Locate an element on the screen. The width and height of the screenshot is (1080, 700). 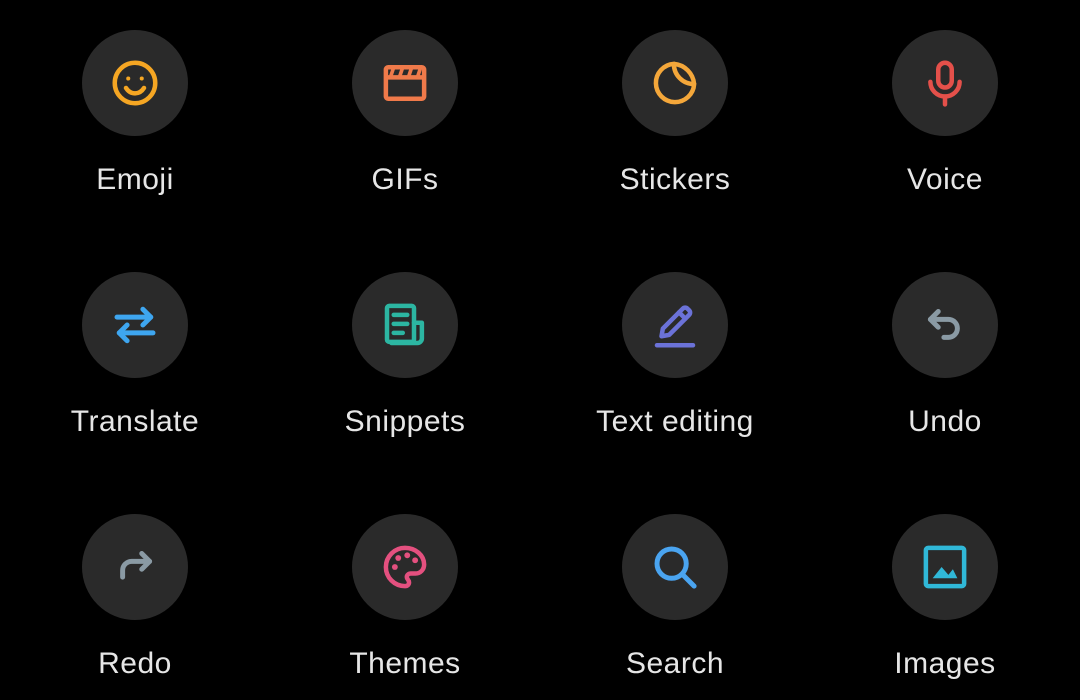
pencil-icon is located at coordinates (675, 326).